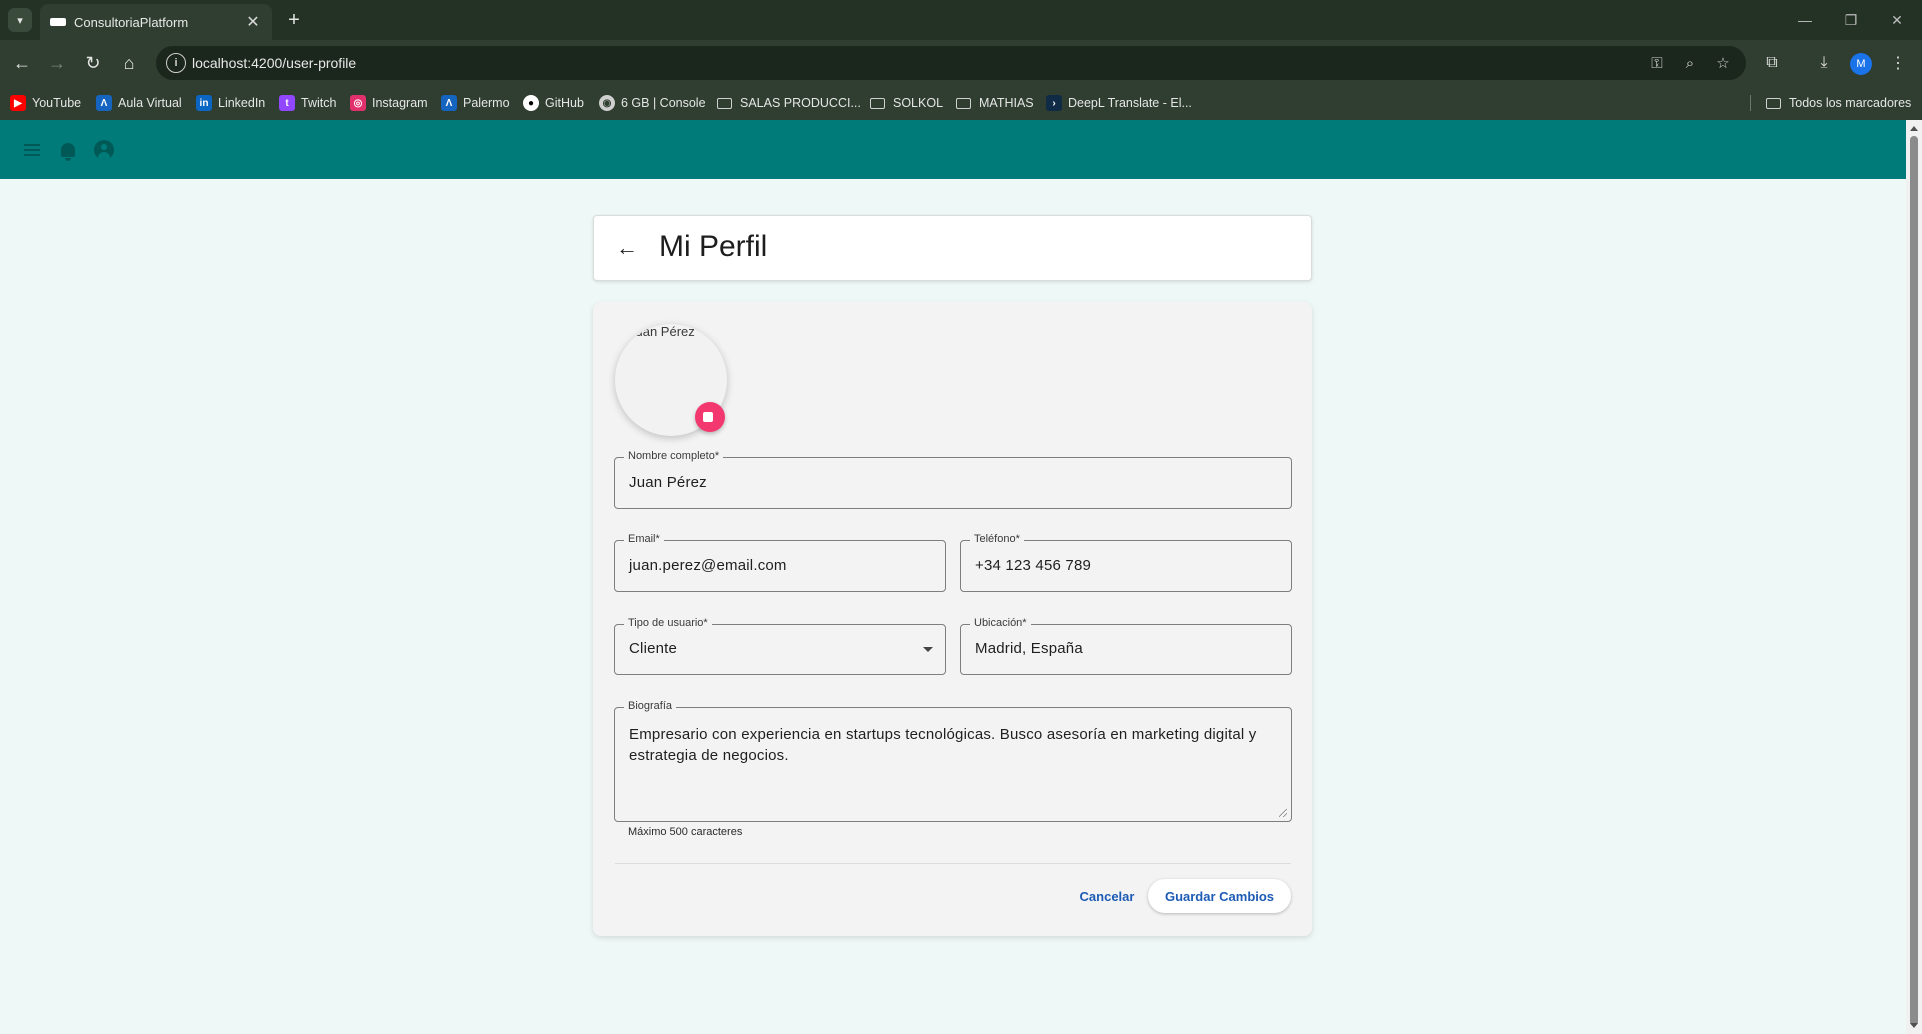  I want to click on bookmark-twitch: t Twitch, so click(307, 103).